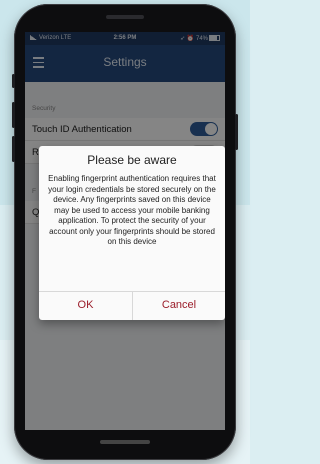  I want to click on ok-button: OK, so click(85, 305).